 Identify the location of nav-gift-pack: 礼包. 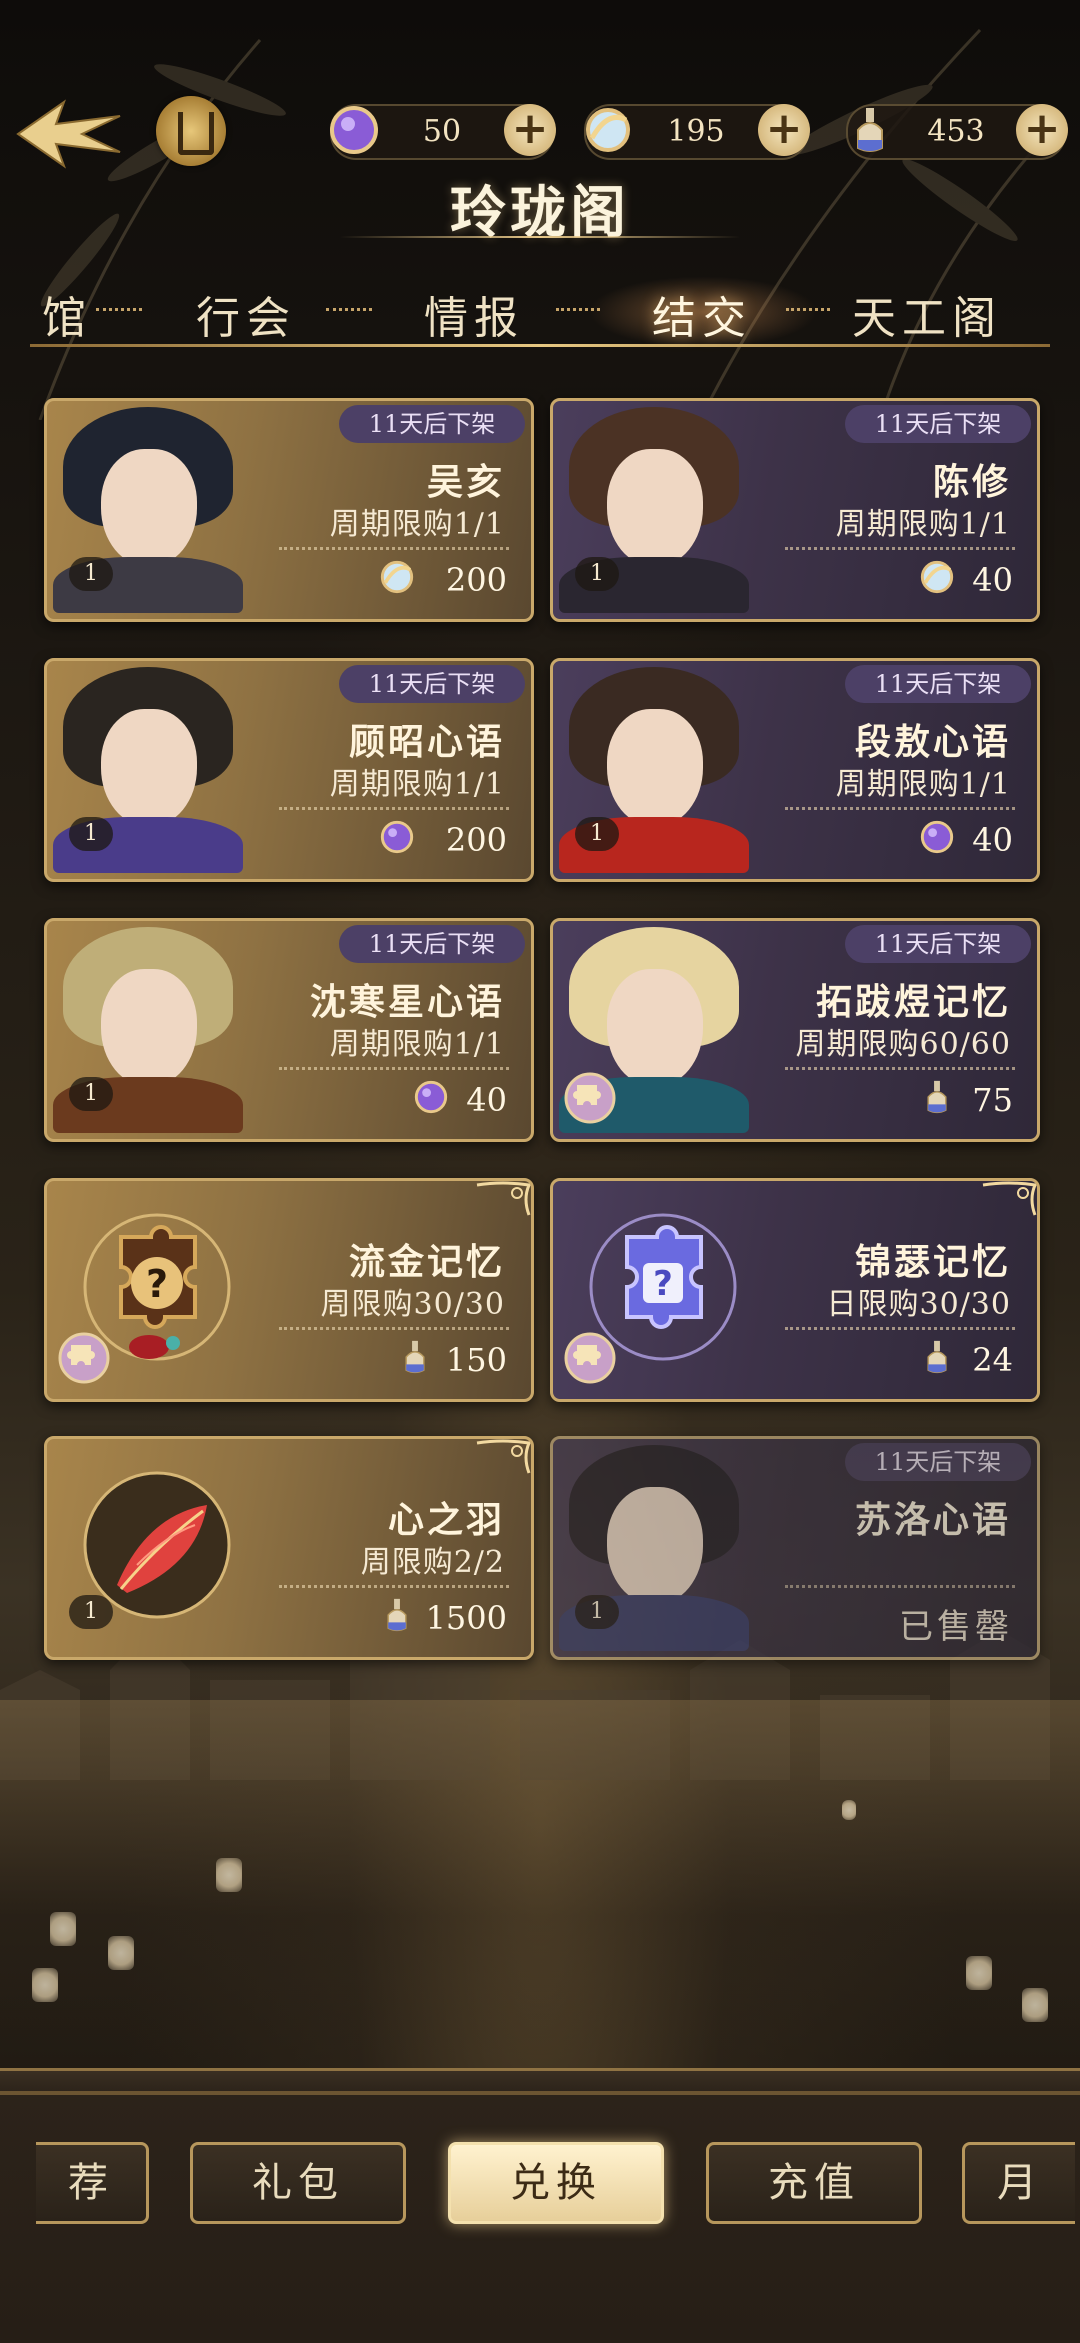
(298, 2183).